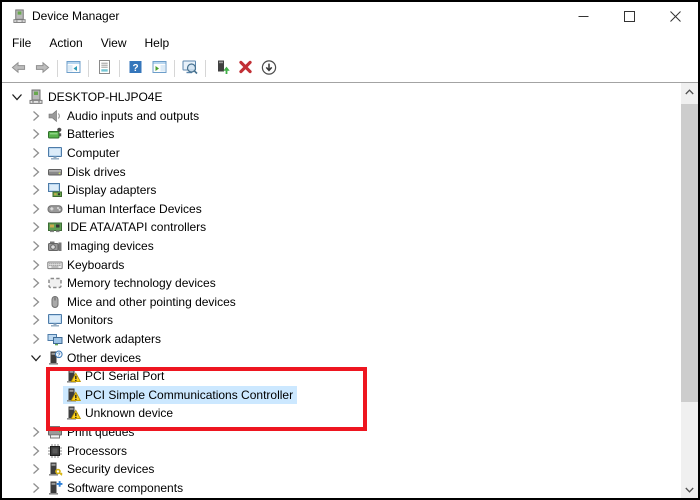 Image resolution: width=700 pixels, height=500 pixels. What do you see at coordinates (35, 97) in the screenshot?
I see `computer-root-icon` at bounding box center [35, 97].